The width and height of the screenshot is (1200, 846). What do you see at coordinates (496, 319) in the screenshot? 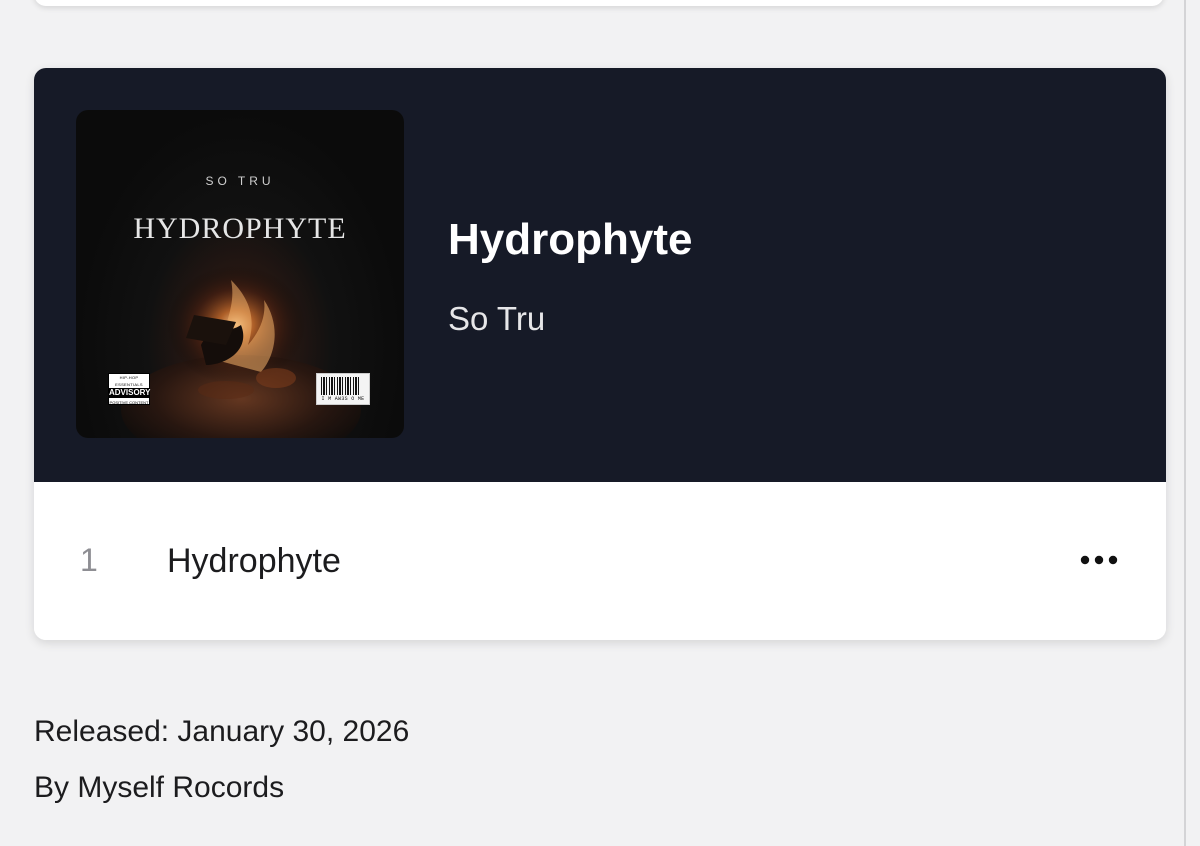
I see `album-artist-link: So Tru` at bounding box center [496, 319].